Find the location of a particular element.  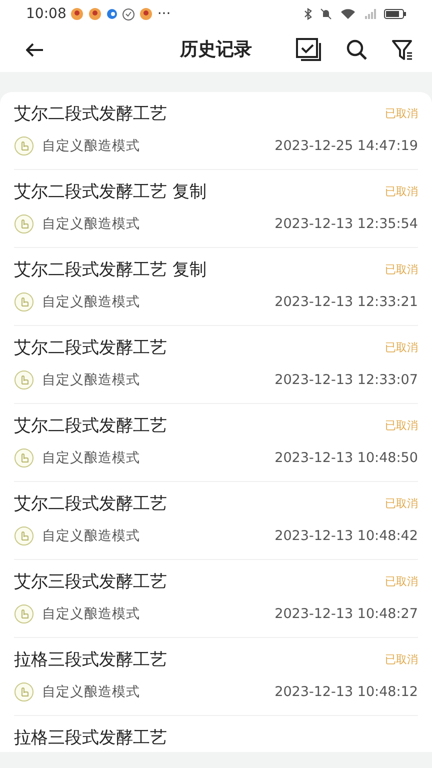

signal-icon is located at coordinates (370, 14).